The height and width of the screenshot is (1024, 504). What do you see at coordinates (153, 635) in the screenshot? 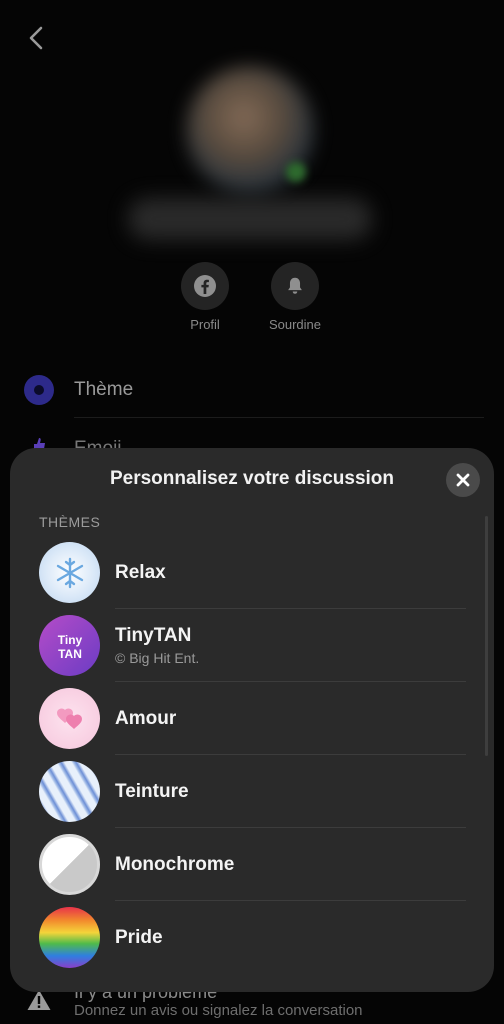
I see `theme-name: TinyTAN` at bounding box center [153, 635].